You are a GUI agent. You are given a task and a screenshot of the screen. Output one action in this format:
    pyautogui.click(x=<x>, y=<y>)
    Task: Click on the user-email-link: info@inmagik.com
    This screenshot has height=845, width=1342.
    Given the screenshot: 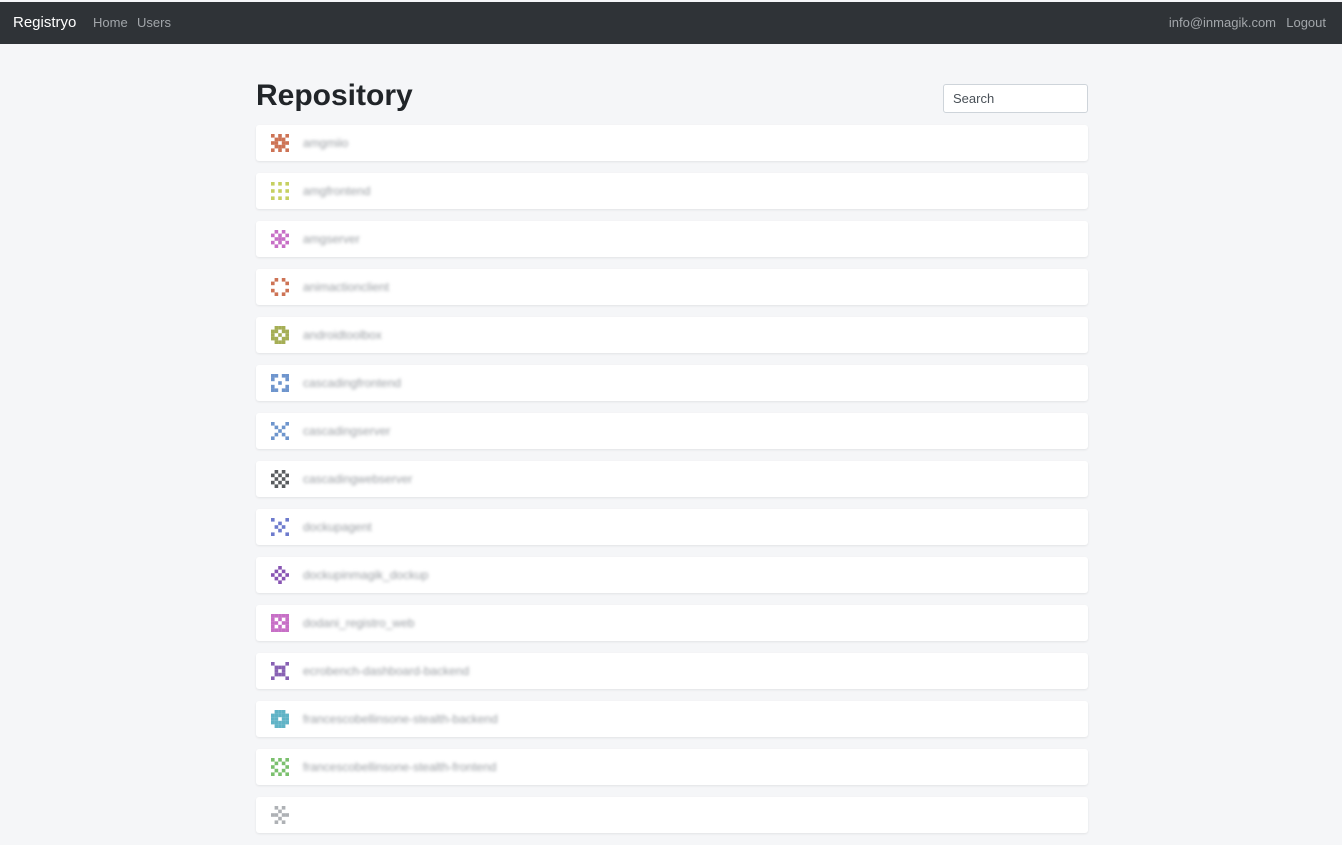 What is the action you would take?
    pyautogui.click(x=1222, y=23)
    